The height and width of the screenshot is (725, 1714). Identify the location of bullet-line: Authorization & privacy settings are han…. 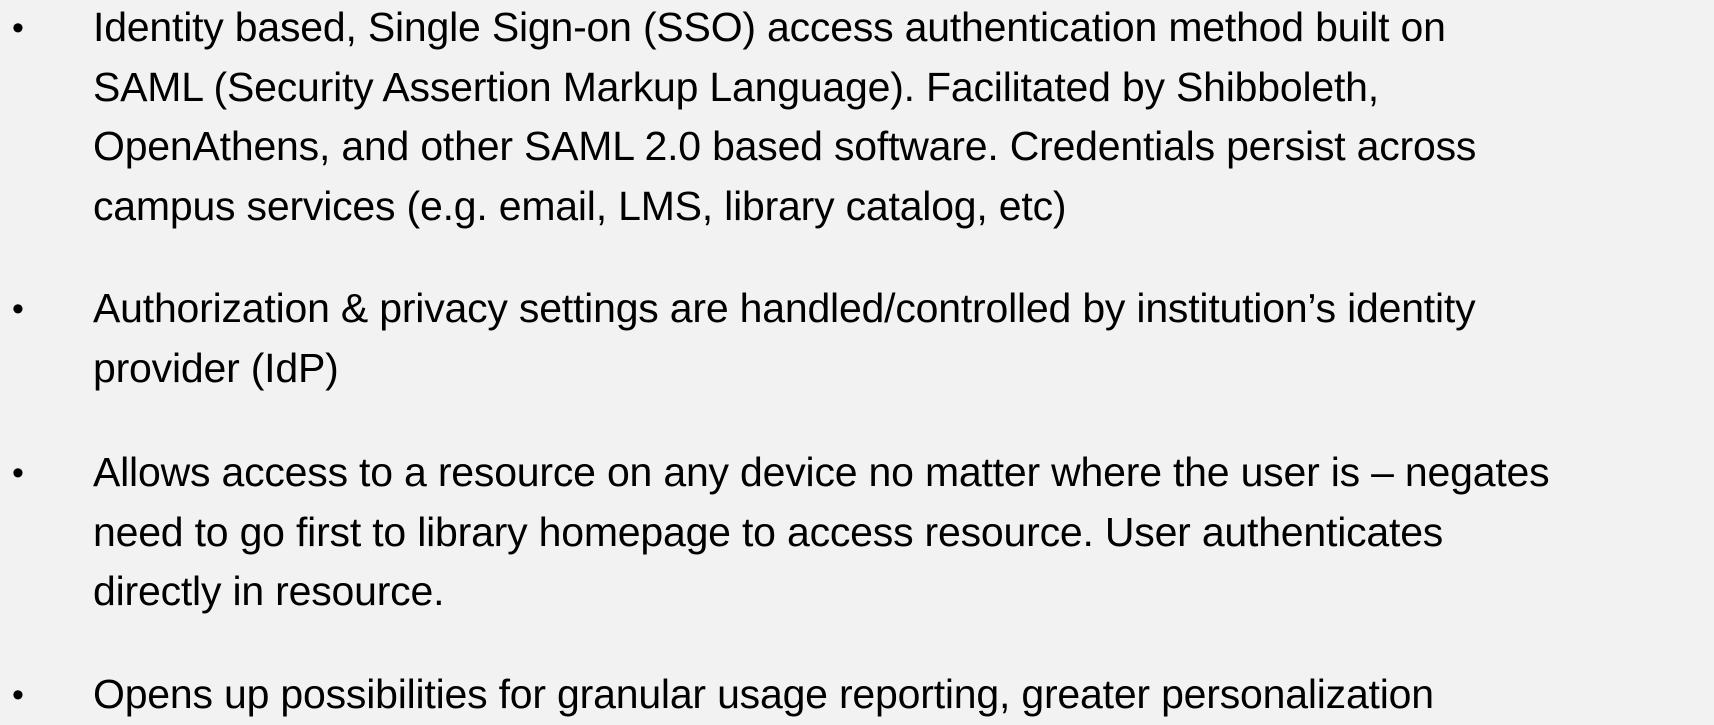
(784, 308).